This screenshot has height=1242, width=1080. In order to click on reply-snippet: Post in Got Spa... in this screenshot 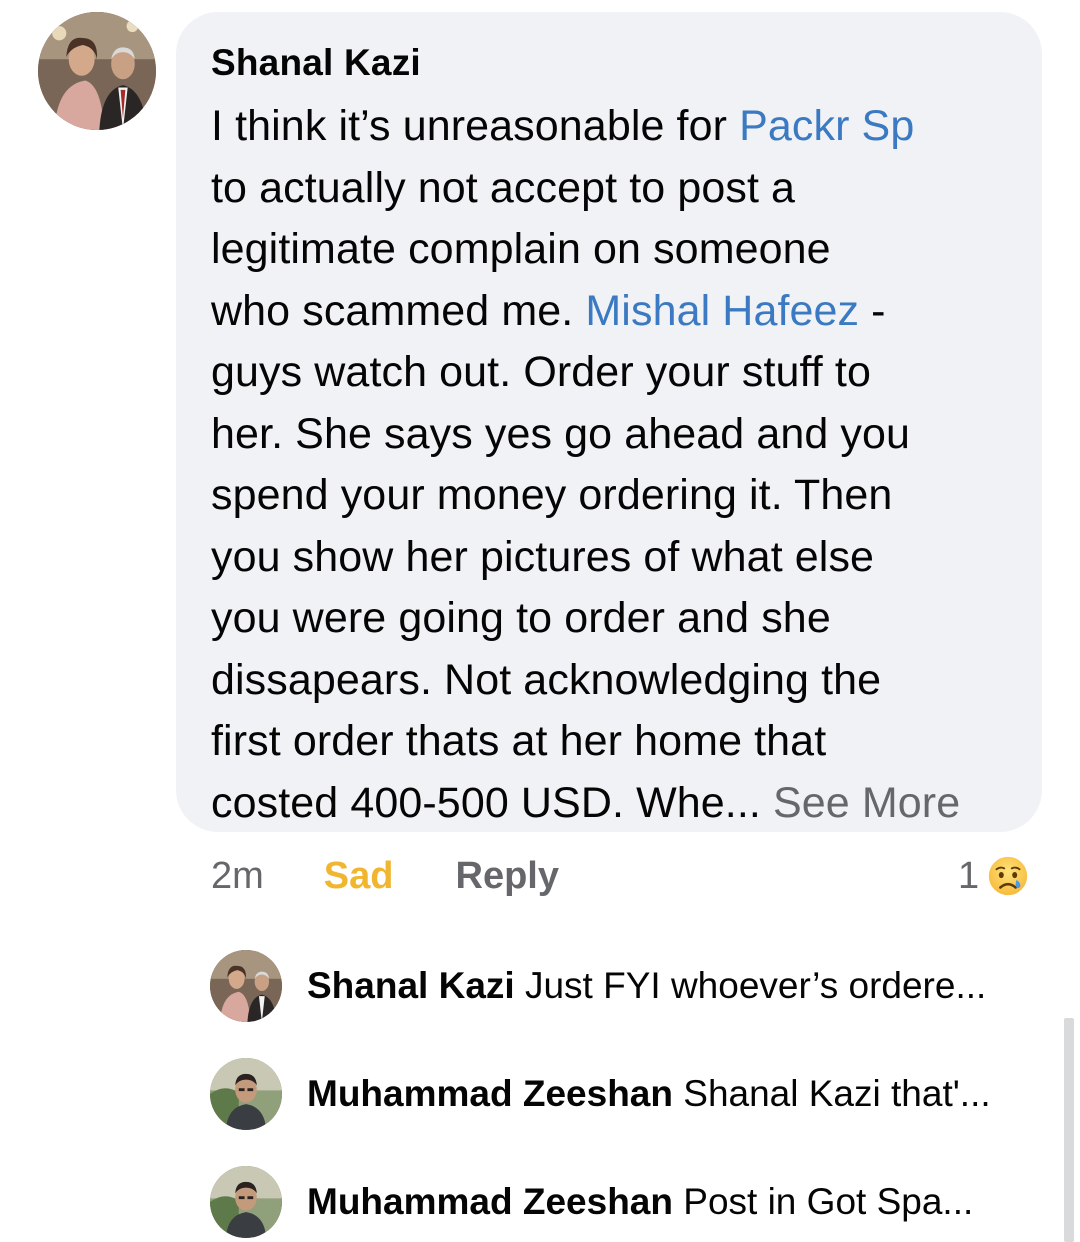, I will do `click(828, 1201)`.